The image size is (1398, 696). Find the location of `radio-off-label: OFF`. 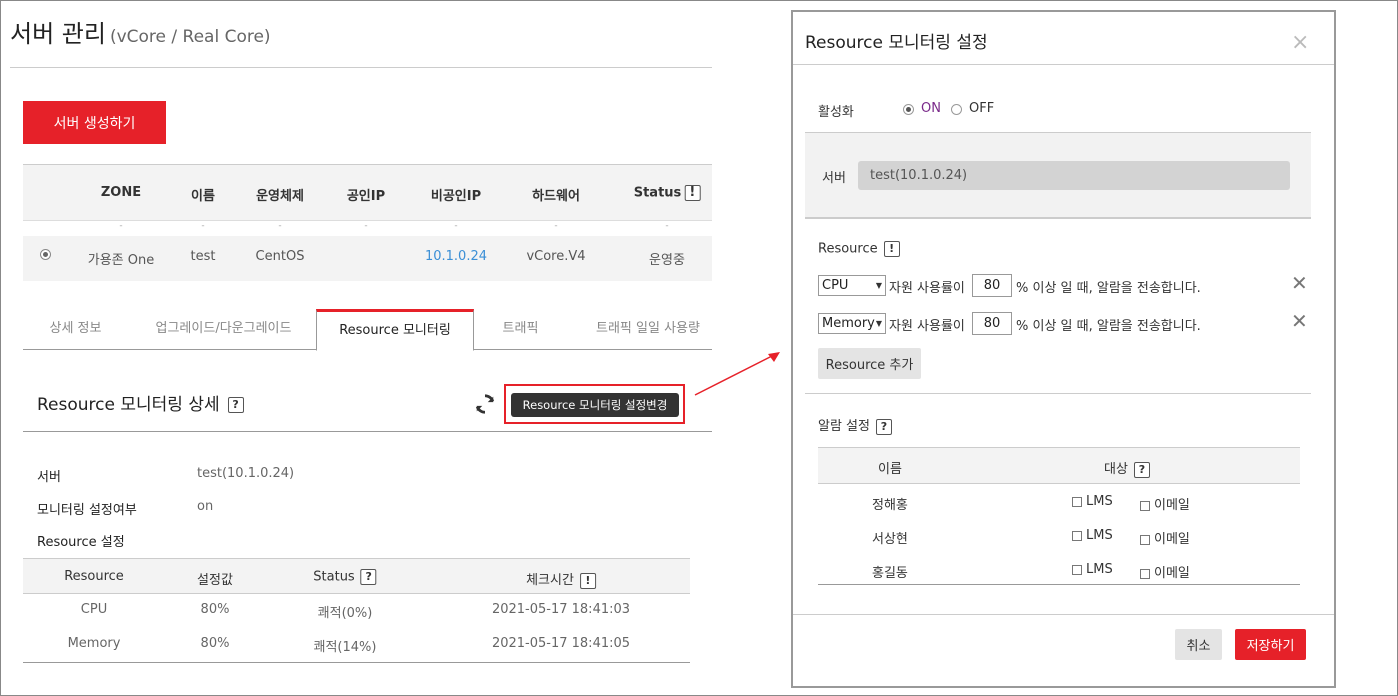

radio-off-label: OFF is located at coordinates (981, 108).